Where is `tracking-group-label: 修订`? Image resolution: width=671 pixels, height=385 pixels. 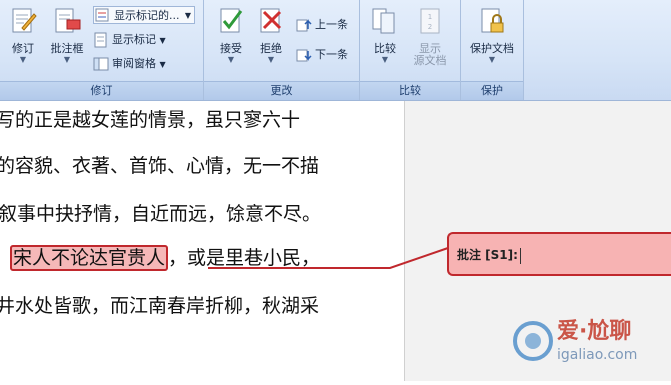
tracking-group-label: 修订 is located at coordinates (101, 90).